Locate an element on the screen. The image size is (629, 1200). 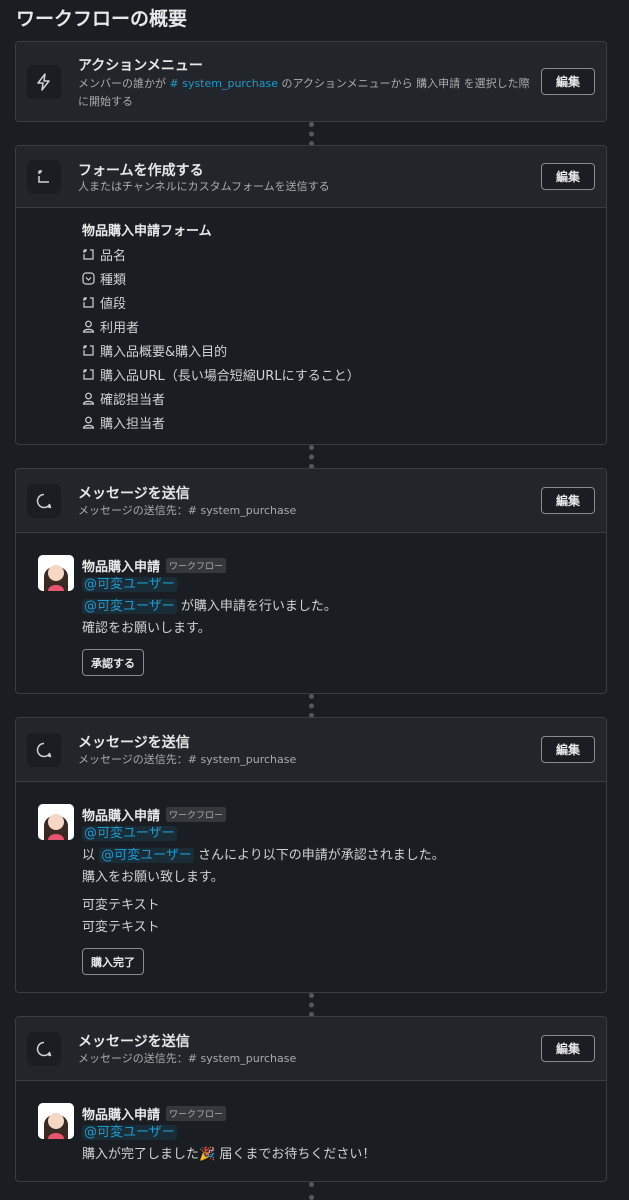
form-field: 確認担当者 is located at coordinates (221, 398).